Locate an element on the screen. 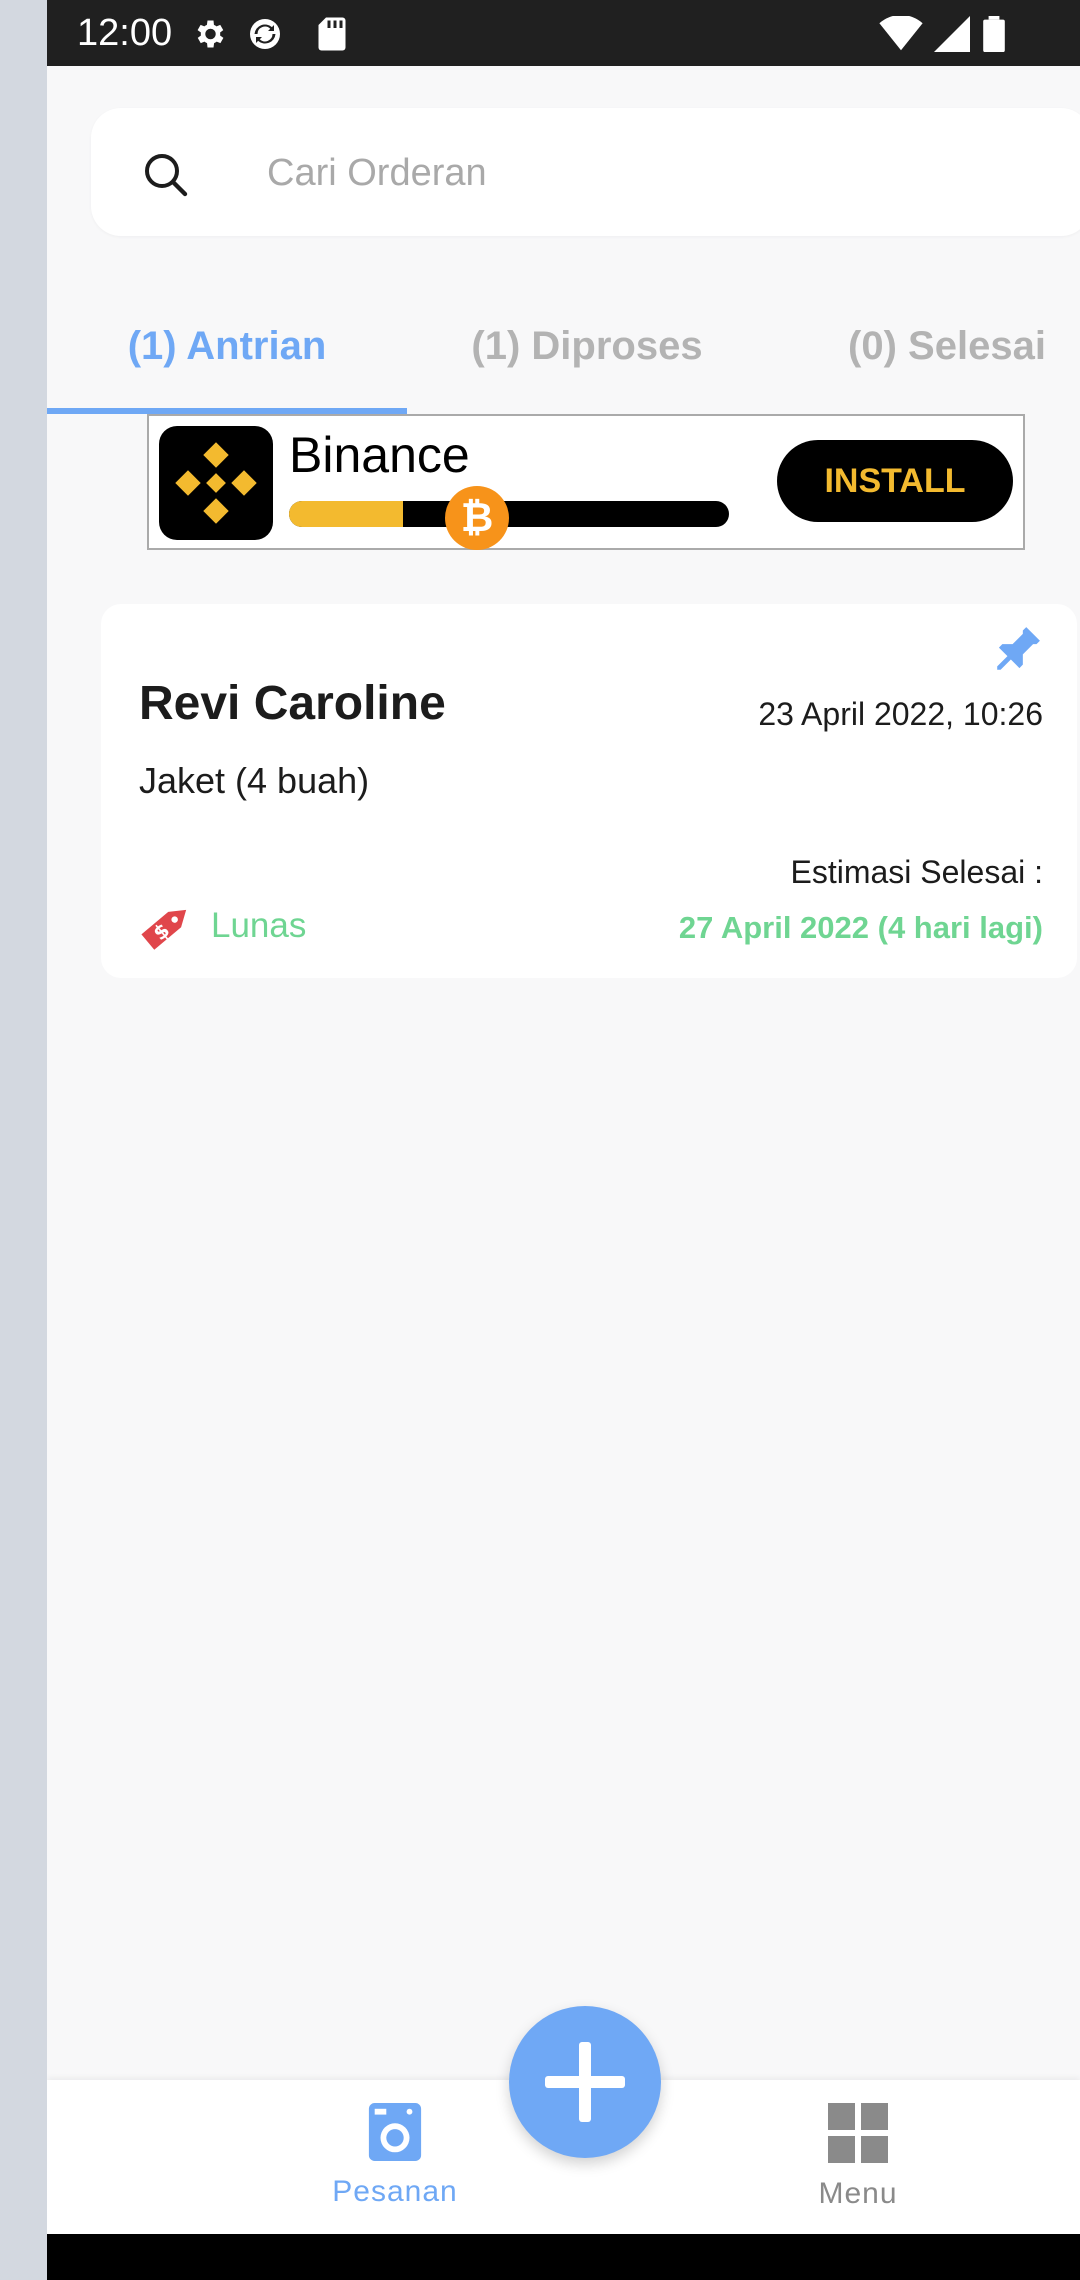  estimate-label: Estimasi Selesai : is located at coordinates (916, 872).